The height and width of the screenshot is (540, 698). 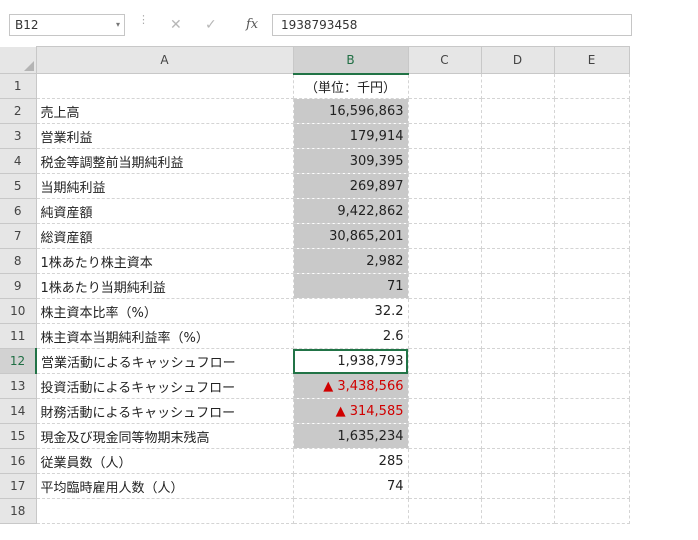 I want to click on select-all-button, so click(x=18, y=60).